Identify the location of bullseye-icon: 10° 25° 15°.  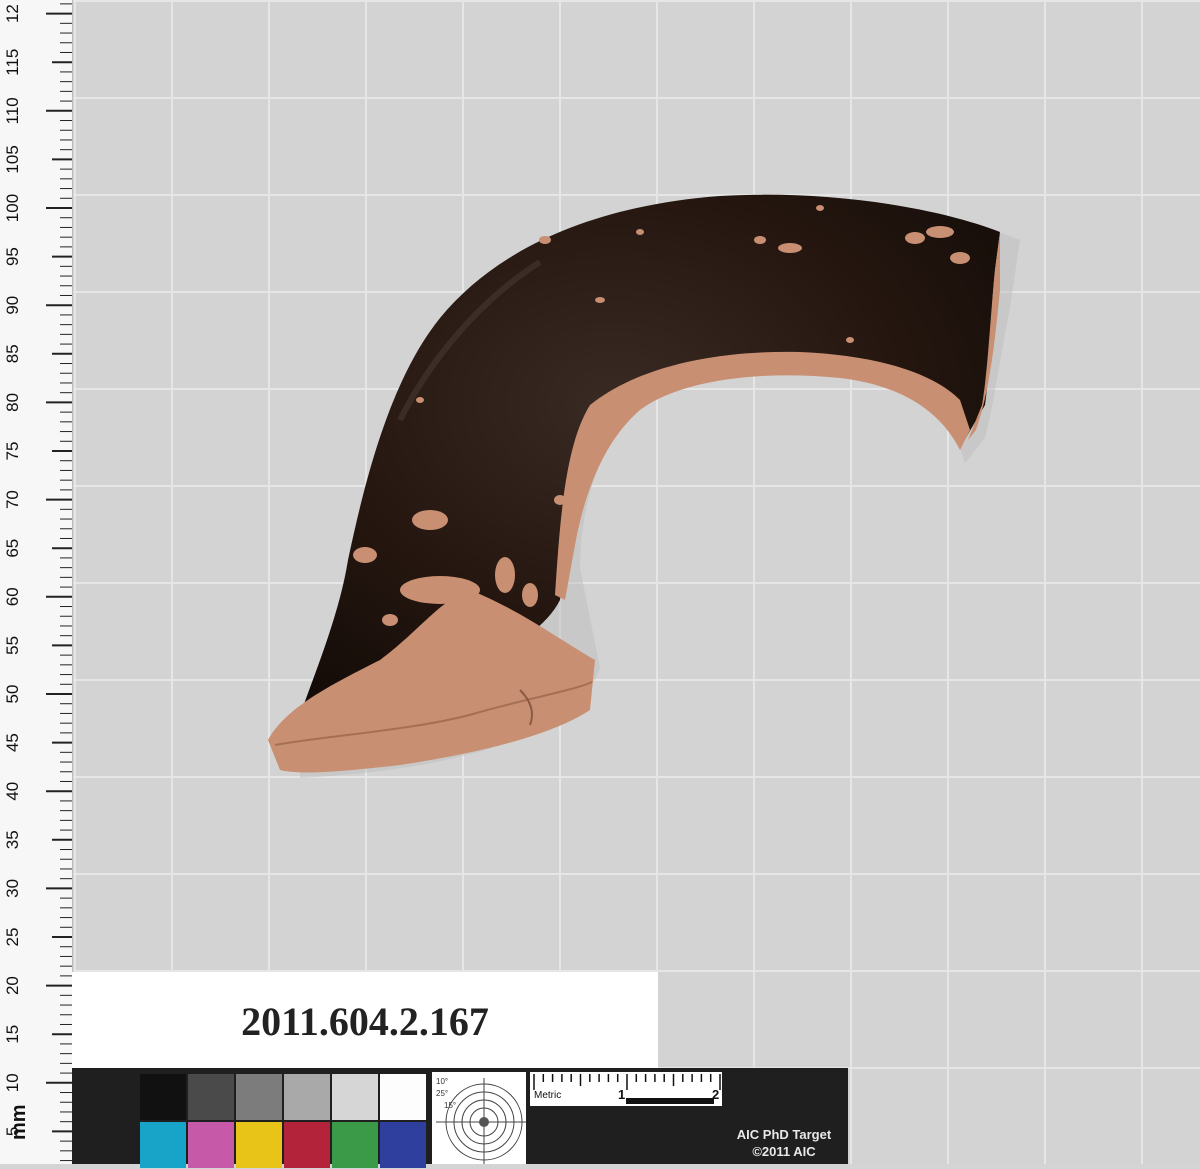
(481, 1120).